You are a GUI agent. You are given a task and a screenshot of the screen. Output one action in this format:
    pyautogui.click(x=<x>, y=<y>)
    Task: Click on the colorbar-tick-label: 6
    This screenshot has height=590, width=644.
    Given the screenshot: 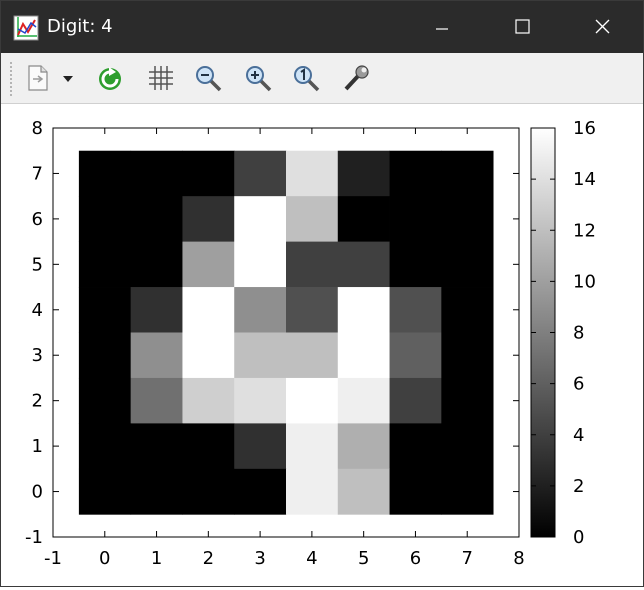 What is the action you would take?
    pyautogui.click(x=578, y=384)
    